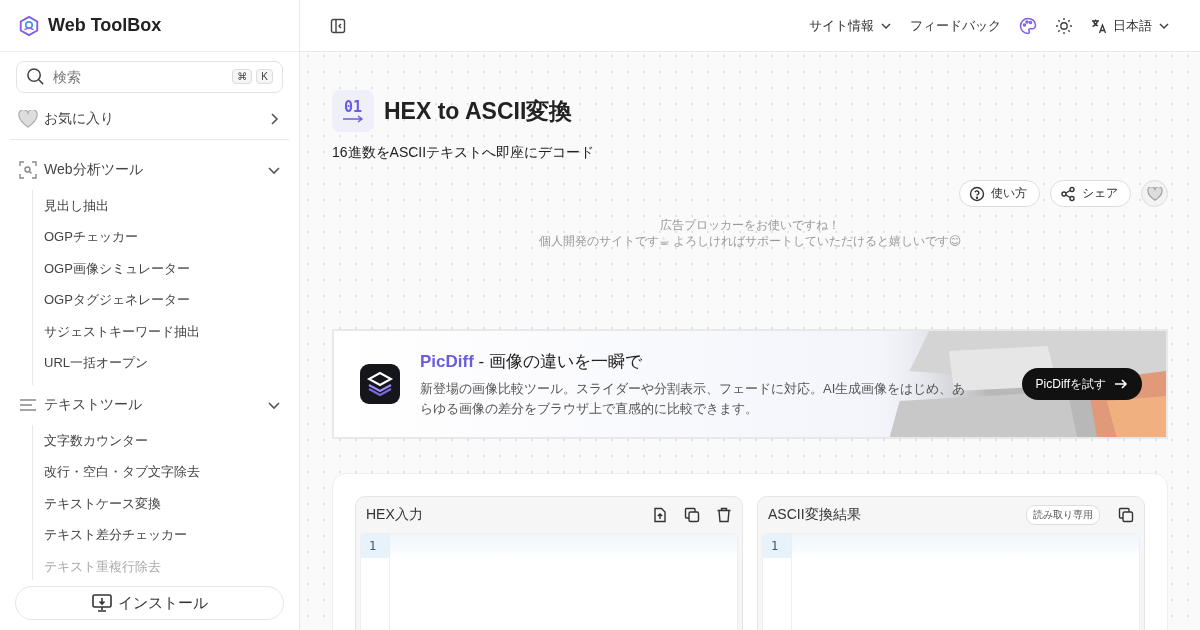  What do you see at coordinates (105, 25) in the screenshot?
I see `brand-name: Web ToolBox` at bounding box center [105, 25].